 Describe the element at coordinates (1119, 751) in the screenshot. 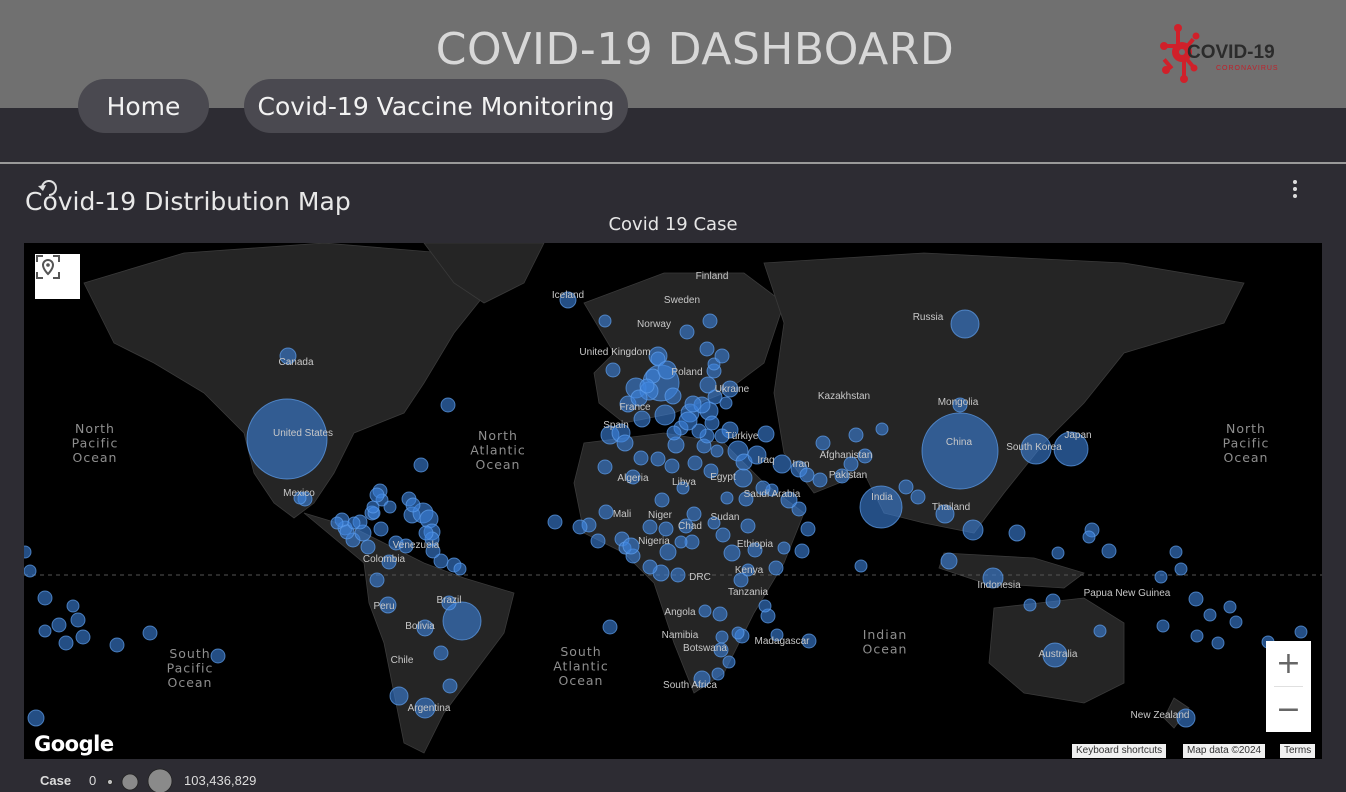

I see `keyboard-shortcuts-link: Keyboard shortcuts` at that location.